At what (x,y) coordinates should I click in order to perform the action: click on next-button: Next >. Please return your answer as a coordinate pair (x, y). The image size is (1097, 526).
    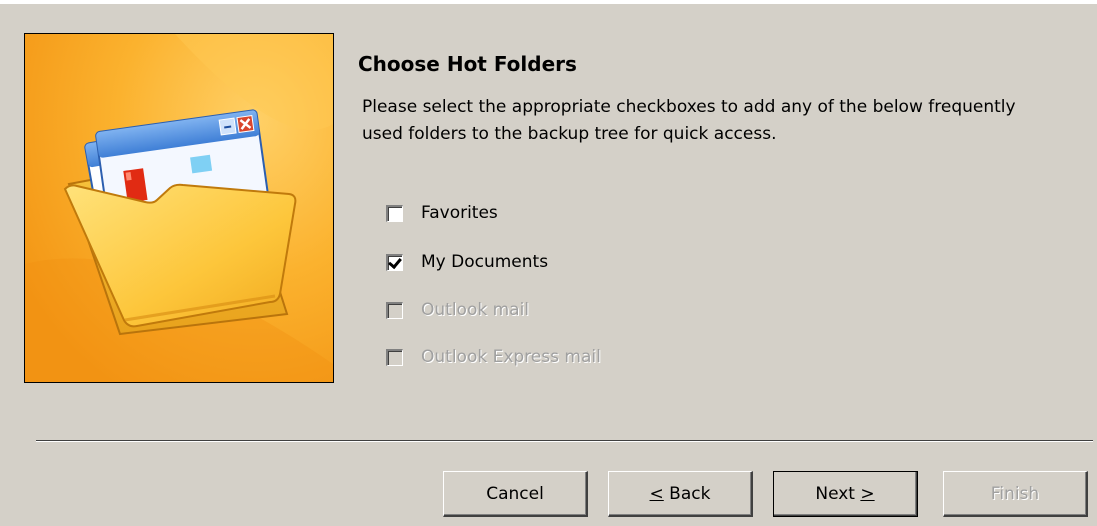
    Looking at the image, I should click on (845, 494).